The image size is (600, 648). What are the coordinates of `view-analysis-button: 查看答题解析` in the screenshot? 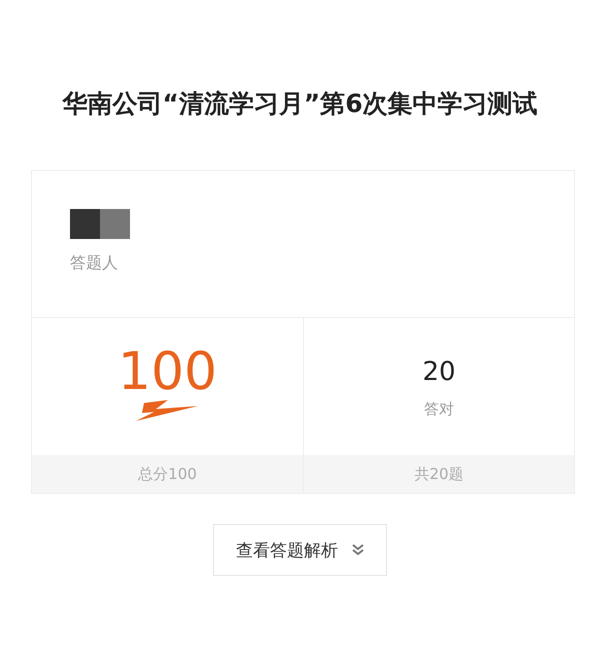 It's located at (300, 550).